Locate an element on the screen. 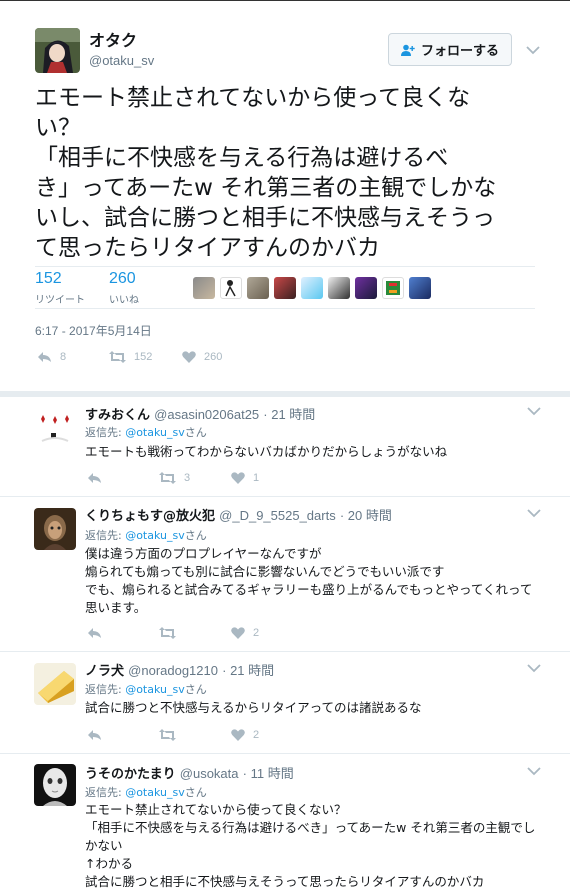  retweet-action-count: 152 is located at coordinates (143, 357).